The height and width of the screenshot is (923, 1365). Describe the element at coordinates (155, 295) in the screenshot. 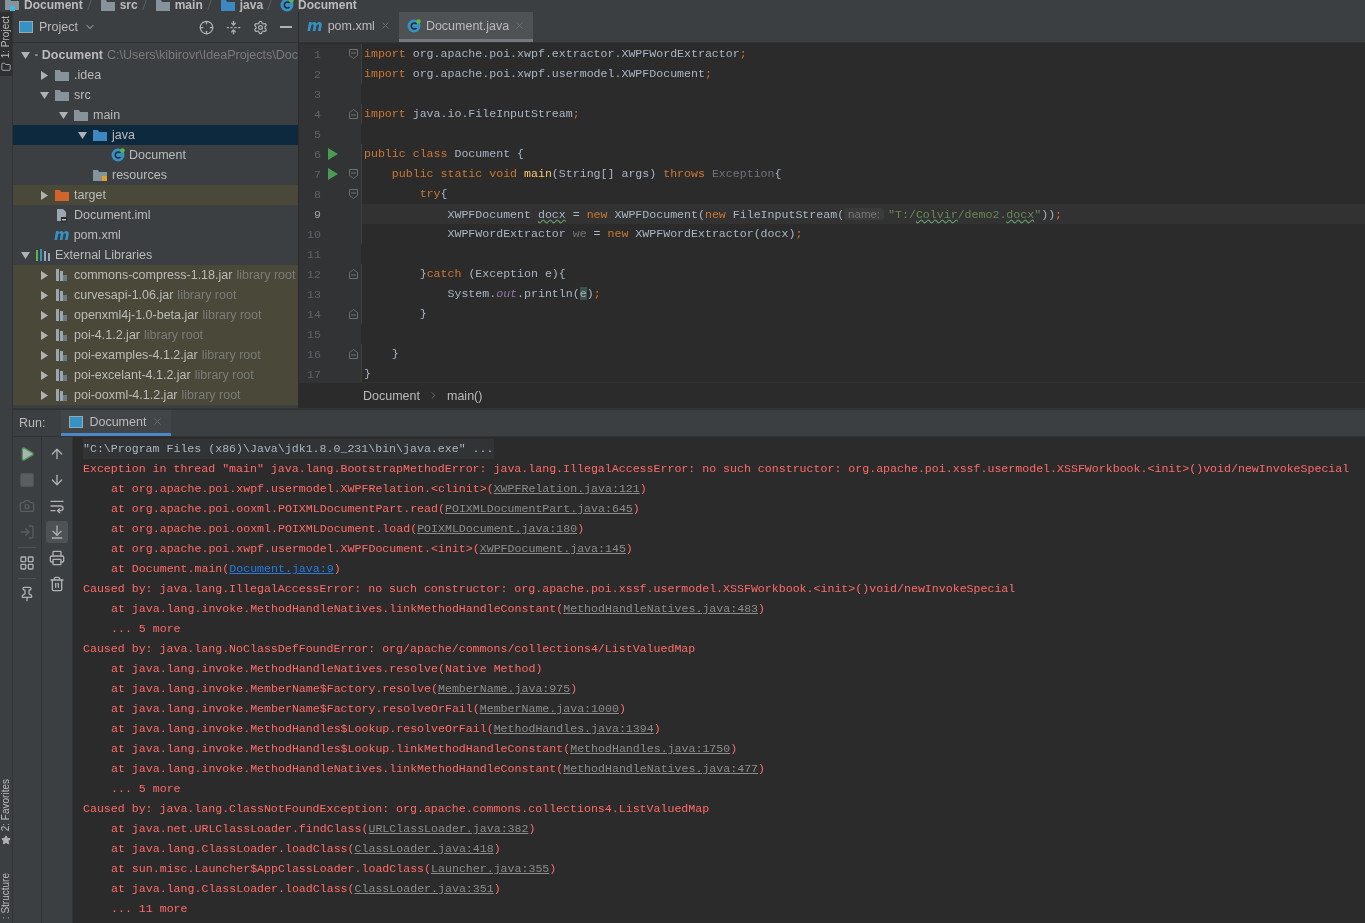

I see `tree-item: curvesapi-1.06.jar library root` at that location.